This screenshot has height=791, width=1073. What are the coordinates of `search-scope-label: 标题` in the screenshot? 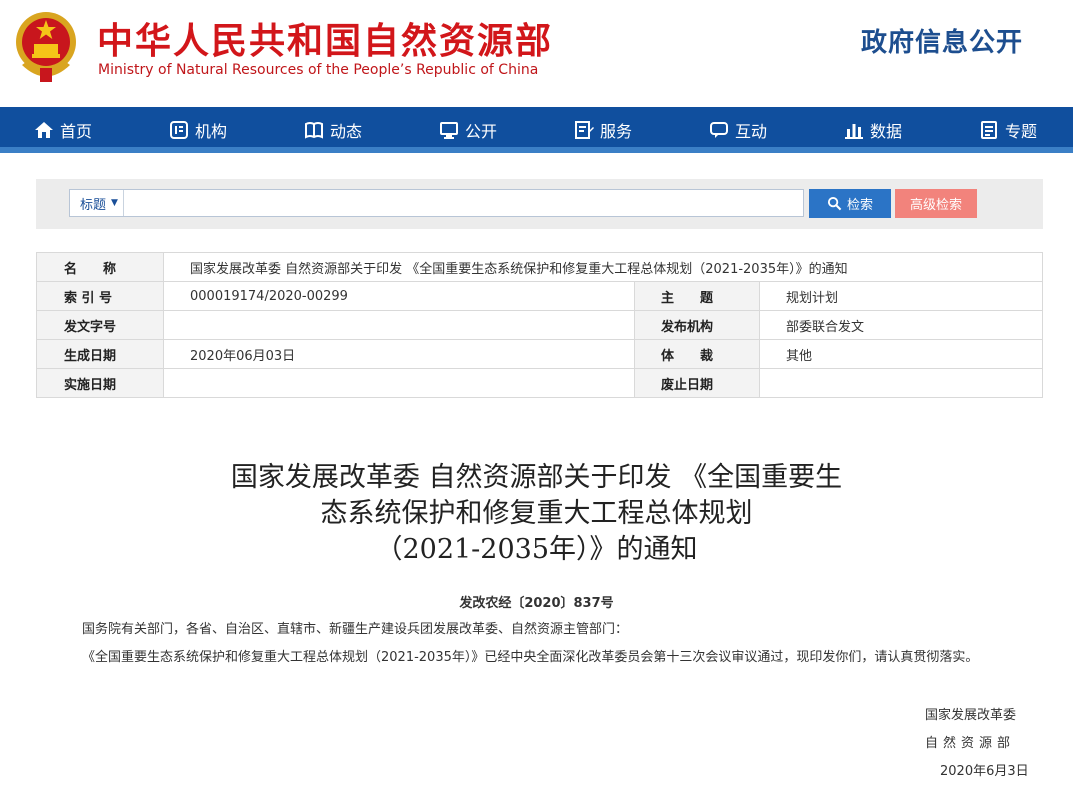 It's located at (93, 205).